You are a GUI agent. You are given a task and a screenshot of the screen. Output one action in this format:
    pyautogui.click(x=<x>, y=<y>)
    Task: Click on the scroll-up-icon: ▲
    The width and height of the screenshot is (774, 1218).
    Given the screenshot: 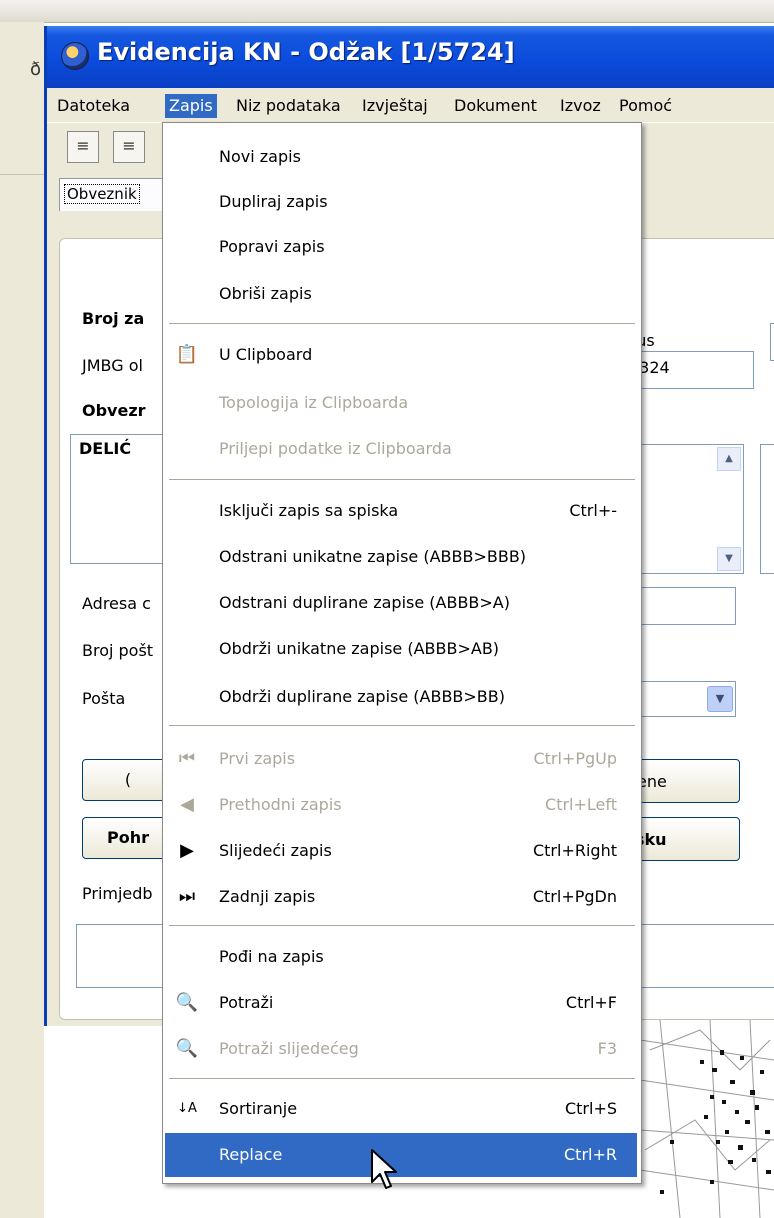 What is the action you would take?
    pyautogui.click(x=729, y=459)
    